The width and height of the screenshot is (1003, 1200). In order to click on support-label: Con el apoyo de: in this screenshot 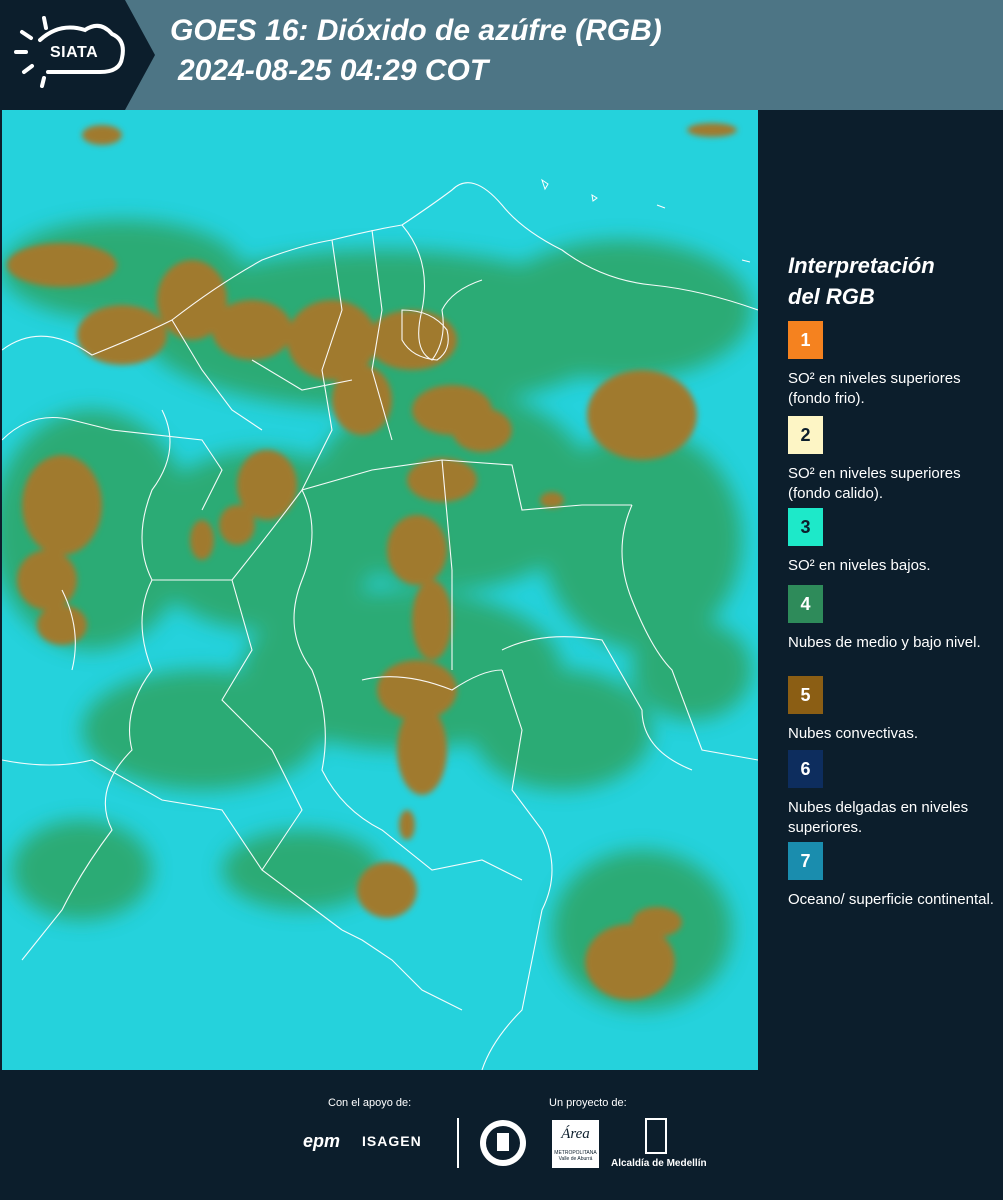, I will do `click(370, 1103)`.